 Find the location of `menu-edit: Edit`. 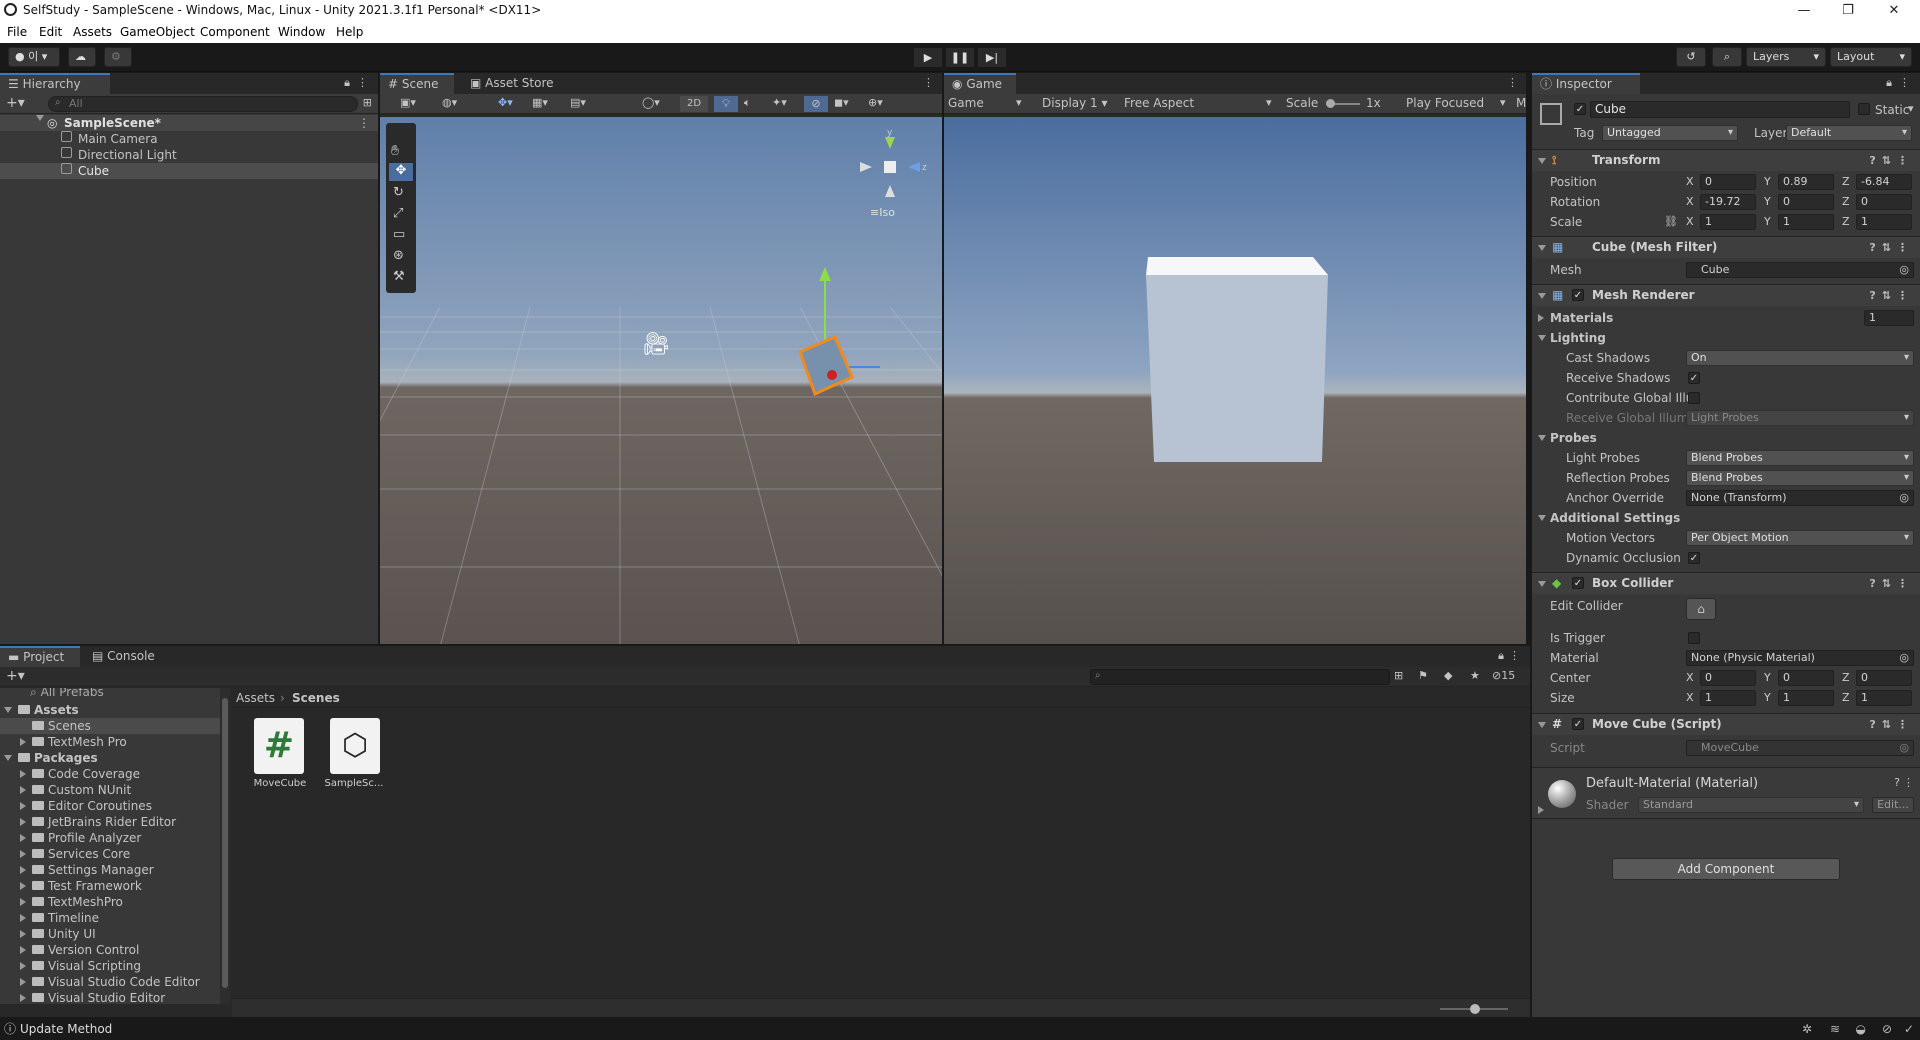

menu-edit: Edit is located at coordinates (50, 32).